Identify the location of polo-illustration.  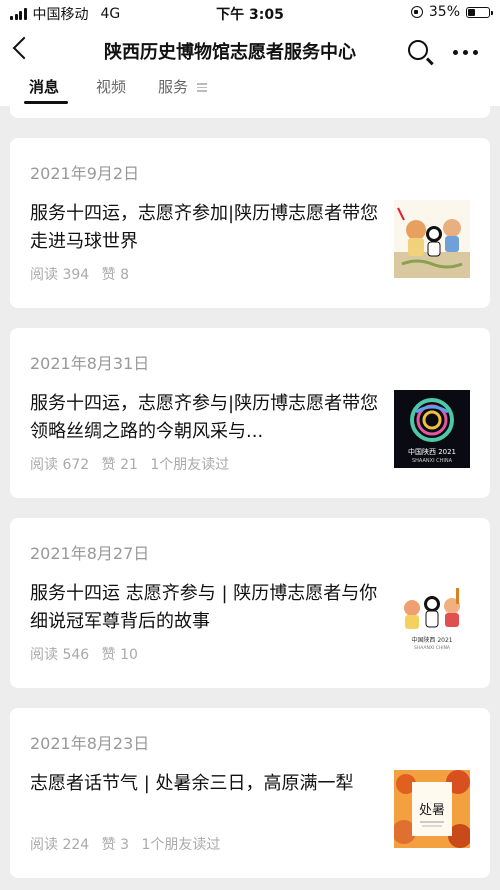
(432, 242).